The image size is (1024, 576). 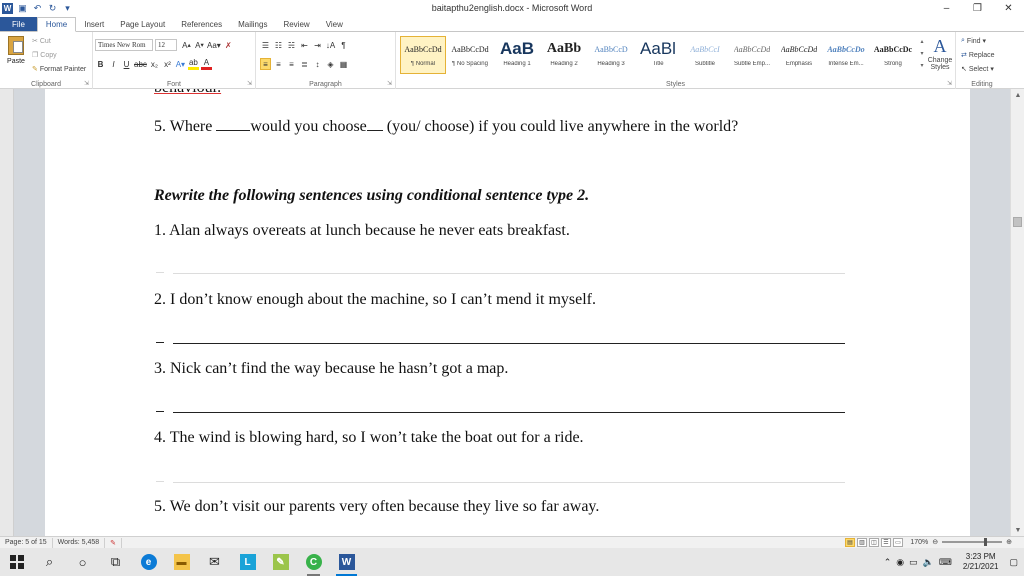 What do you see at coordinates (154, 64) in the screenshot?
I see `subscript-icon: x₂` at bounding box center [154, 64].